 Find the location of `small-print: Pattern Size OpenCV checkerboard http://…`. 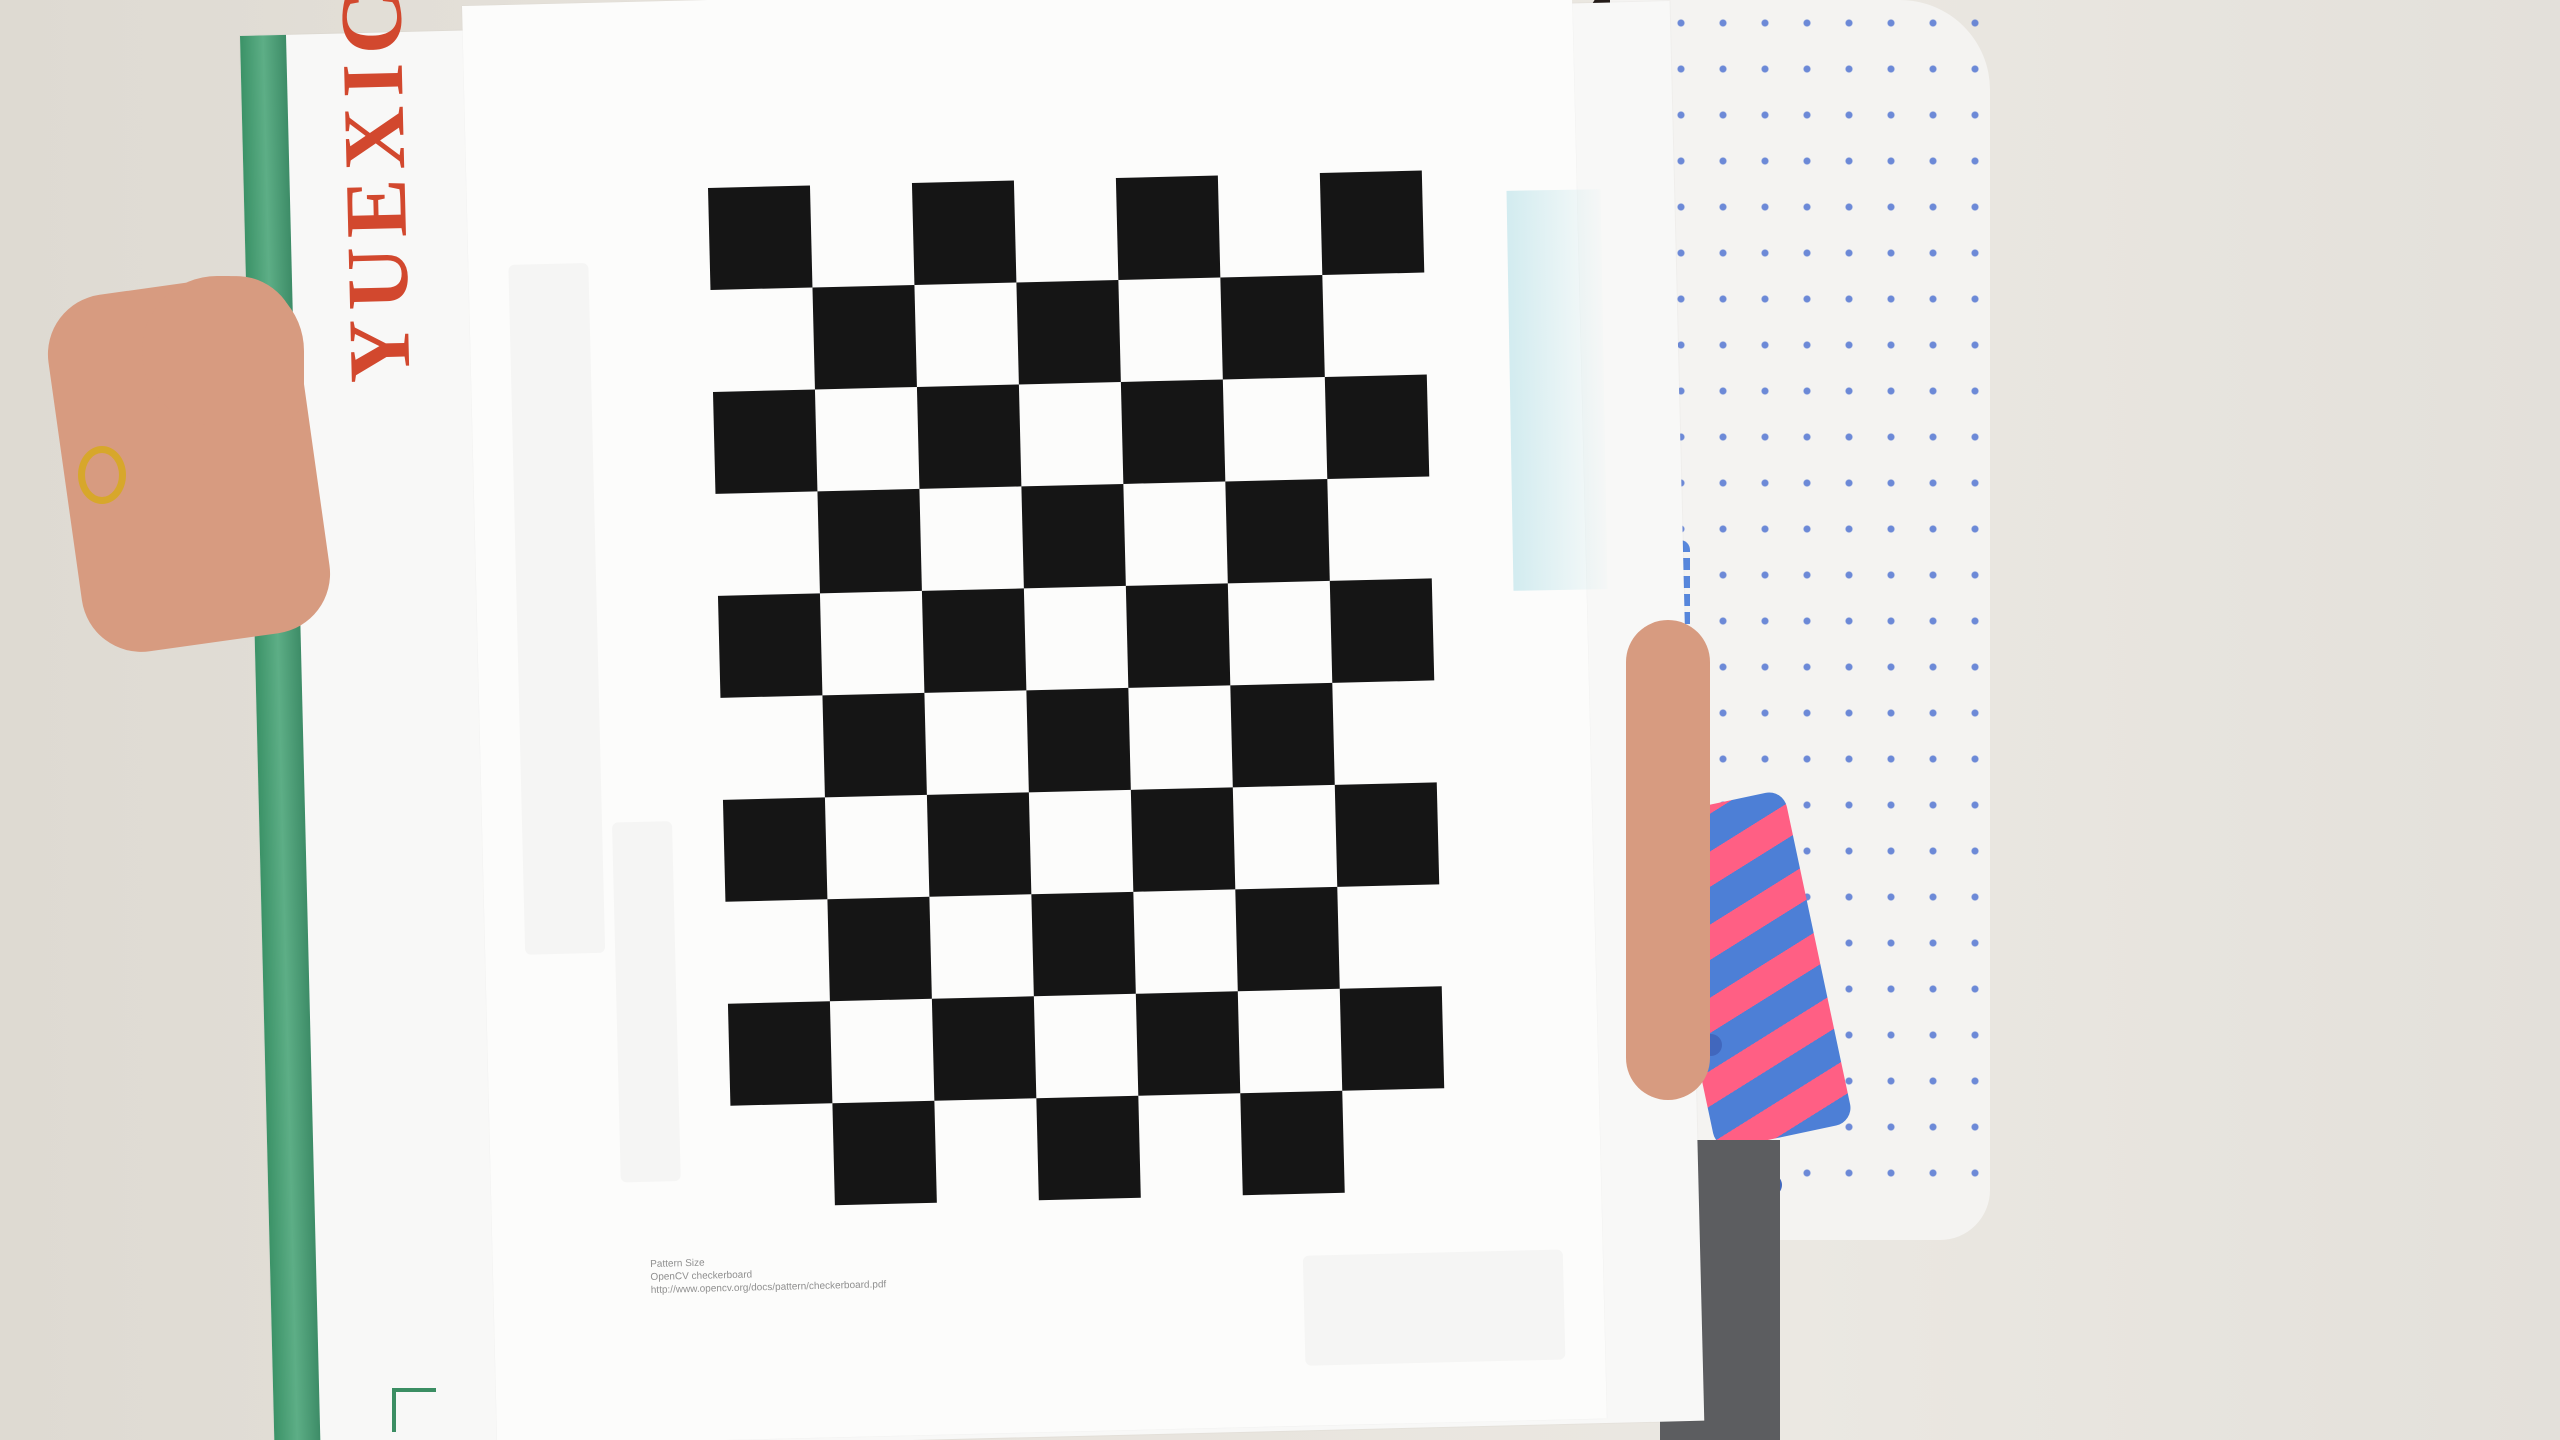

small-print: Pattern Size OpenCV checkerboard http://… is located at coordinates (790, 1274).